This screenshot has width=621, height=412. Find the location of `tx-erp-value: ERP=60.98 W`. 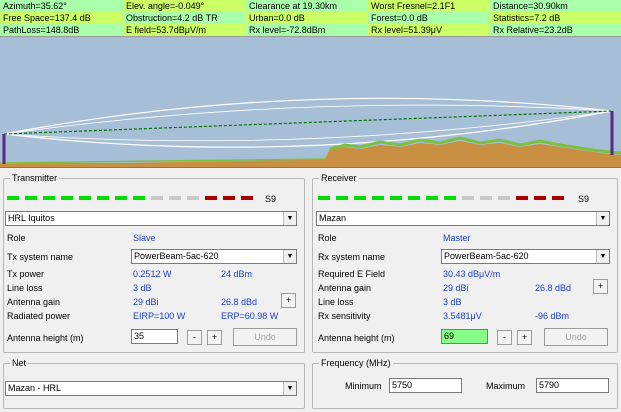

tx-erp-value: ERP=60.98 W is located at coordinates (250, 316).